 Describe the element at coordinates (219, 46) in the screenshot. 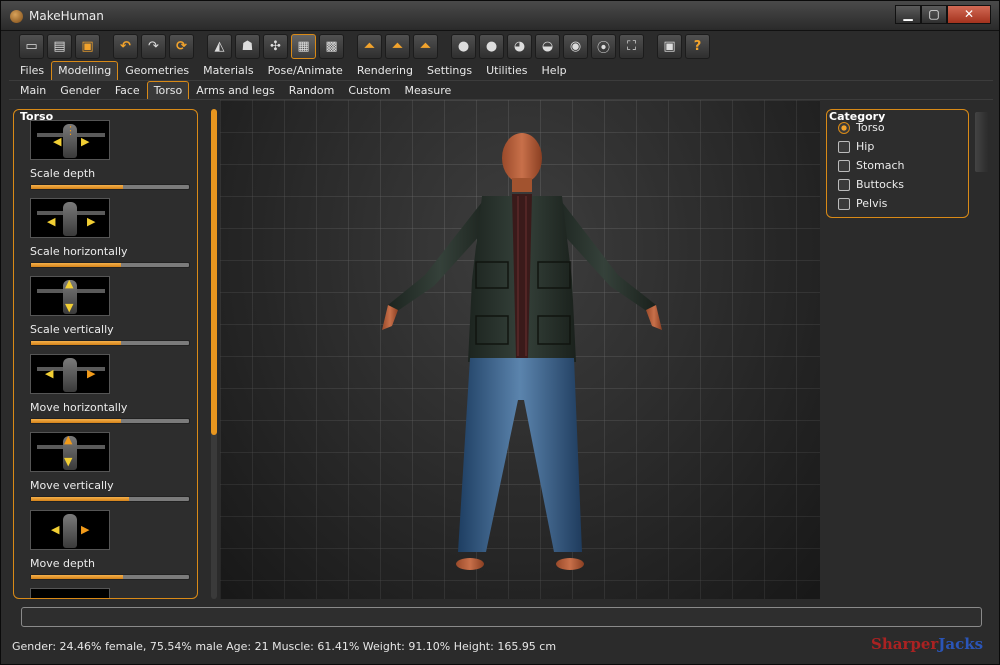

I see `smooth-icon: ◭` at that location.